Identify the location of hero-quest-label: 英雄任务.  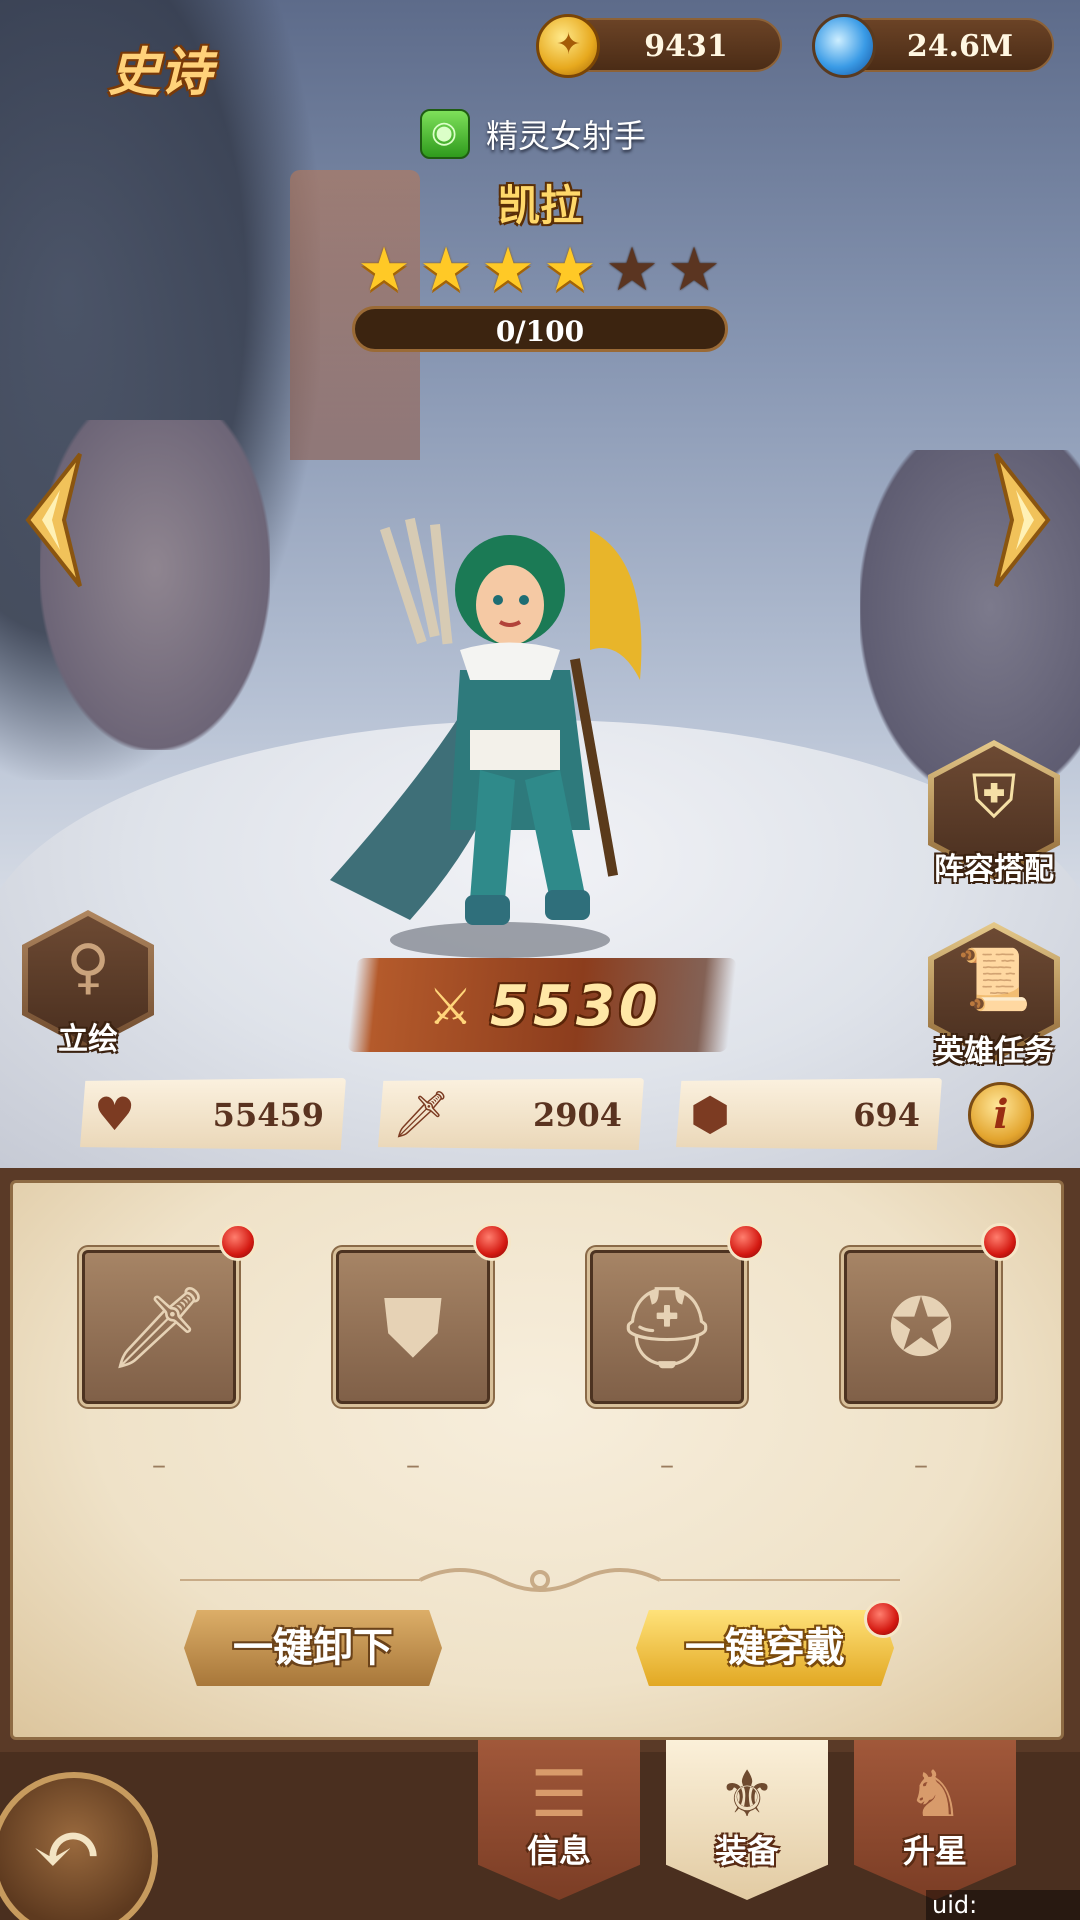
(994, 1051).